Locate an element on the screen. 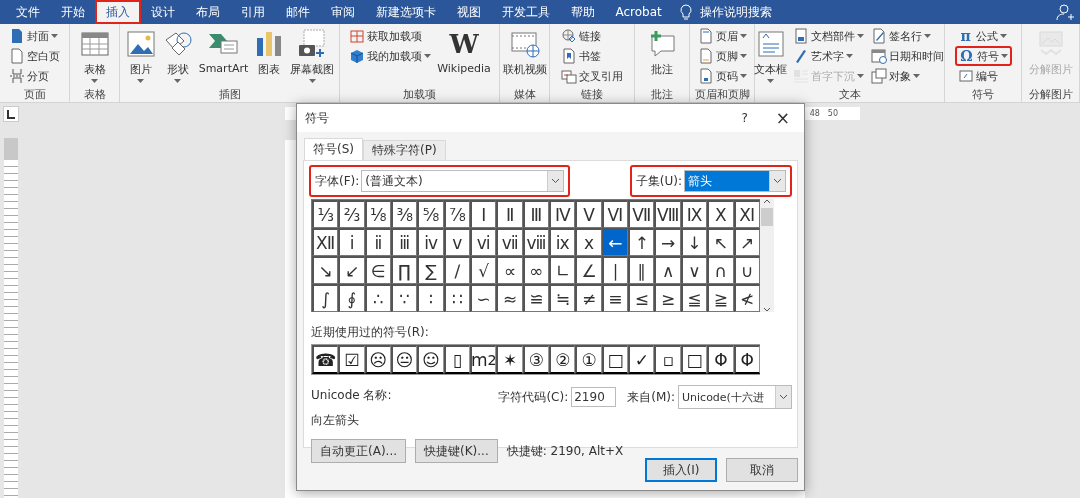  ribbon-button: 联机视频 is located at coordinates (524, 56).